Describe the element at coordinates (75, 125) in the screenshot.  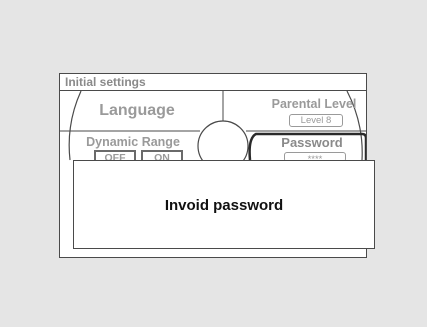
I see `menu-left-arc` at that location.